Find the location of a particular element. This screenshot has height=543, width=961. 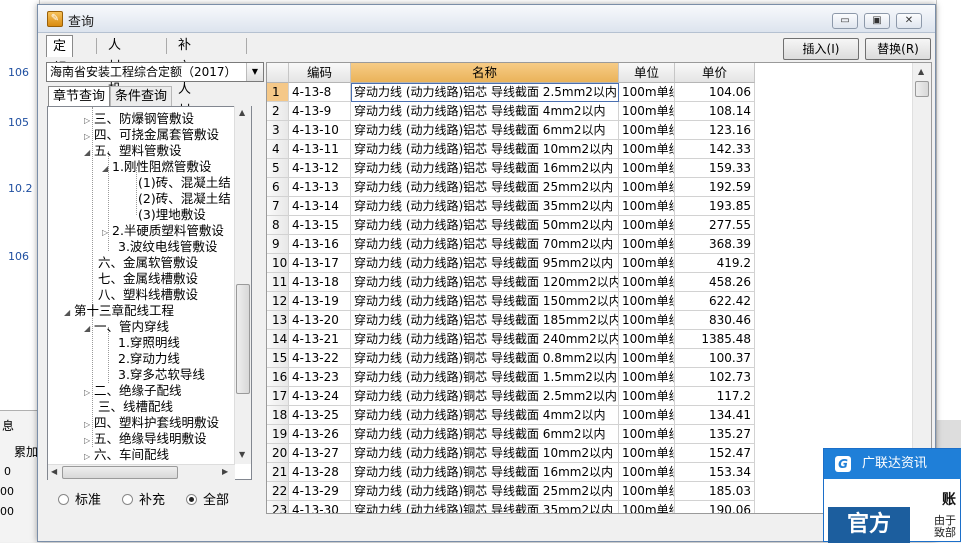

code-cell: 4-13-18 is located at coordinates (320, 282).